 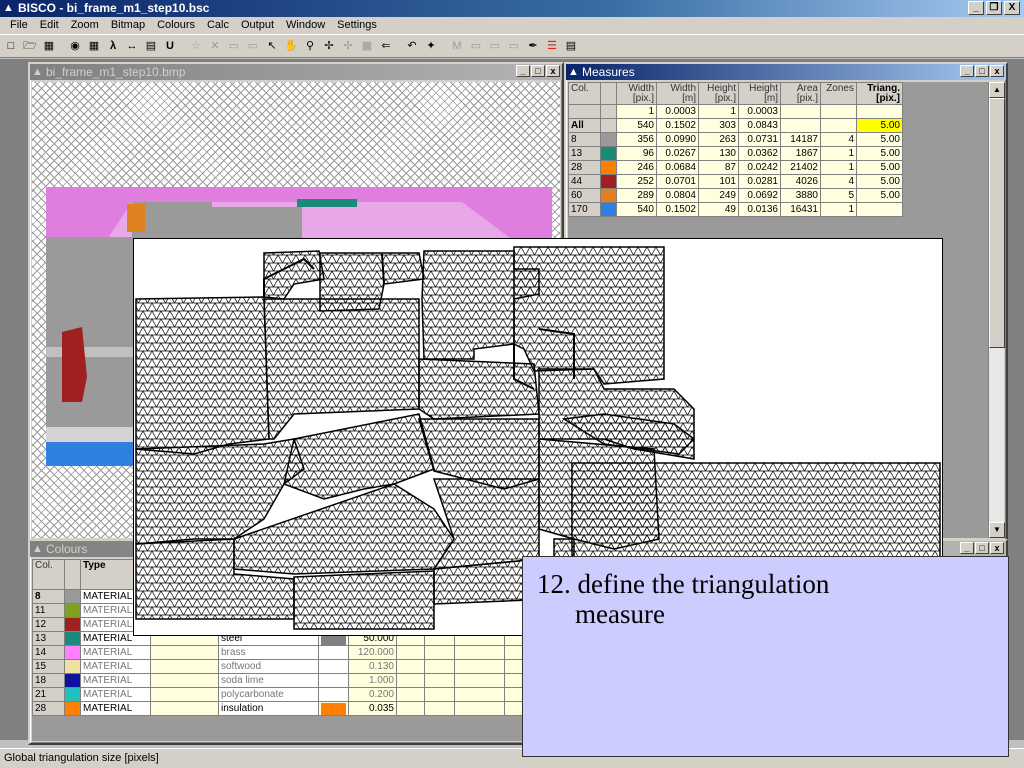 I want to click on tool-icon: ▭, so click(x=253, y=46).